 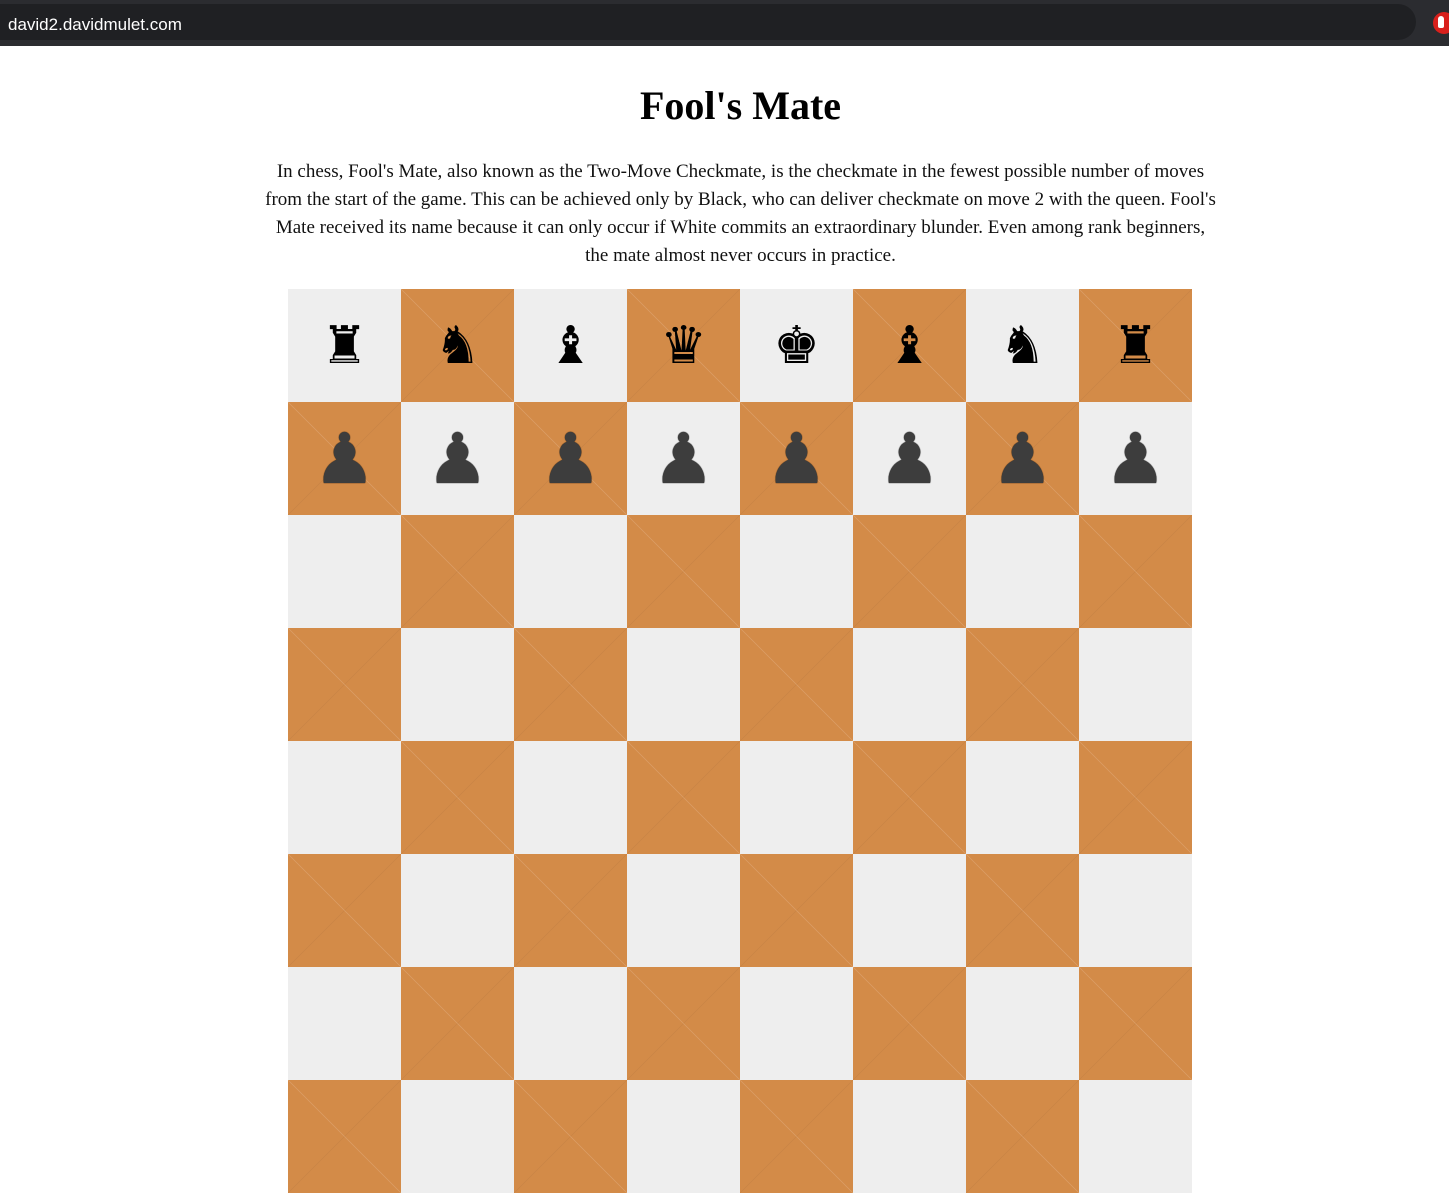 I want to click on square-e4, so click(x=796, y=797).